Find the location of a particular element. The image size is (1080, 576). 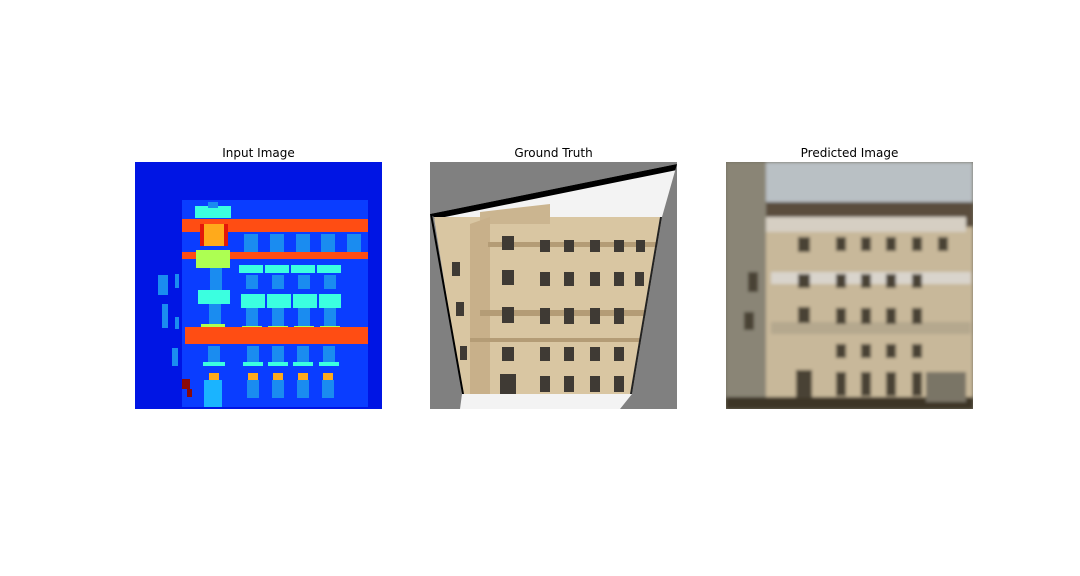

predicted-image-panel: Predicted Image is located at coordinates (849, 276).